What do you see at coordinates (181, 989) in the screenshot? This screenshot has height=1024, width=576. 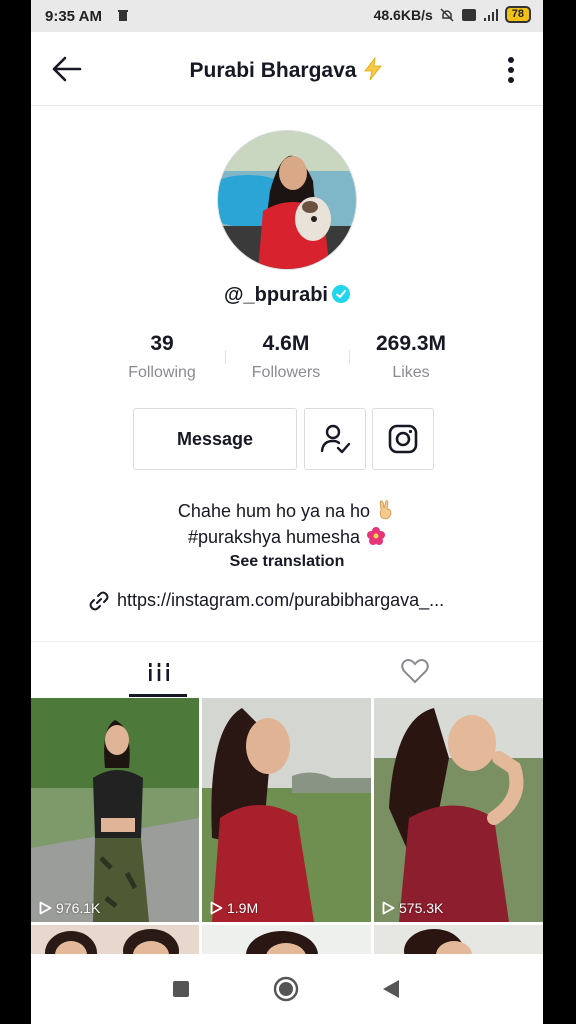 I see `recents-button` at bounding box center [181, 989].